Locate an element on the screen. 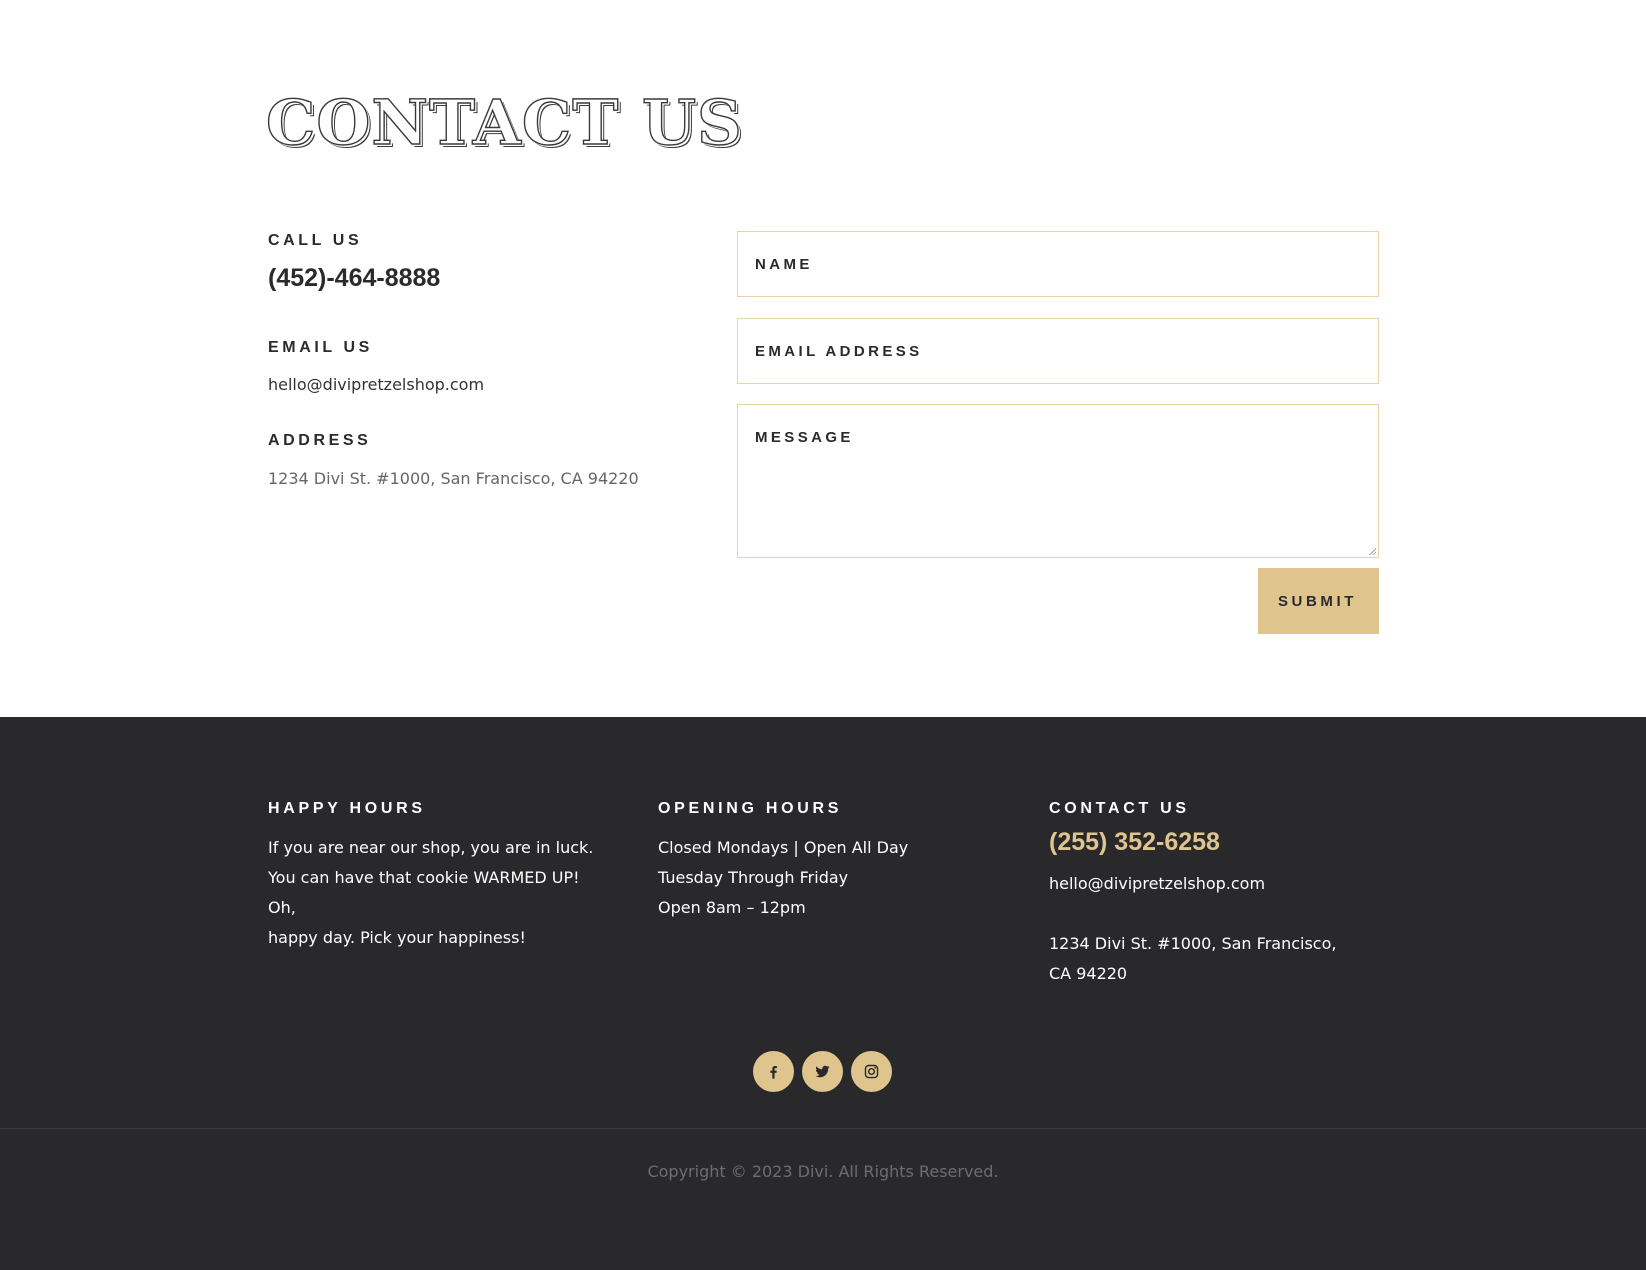  social-links is located at coordinates (822, 1071).